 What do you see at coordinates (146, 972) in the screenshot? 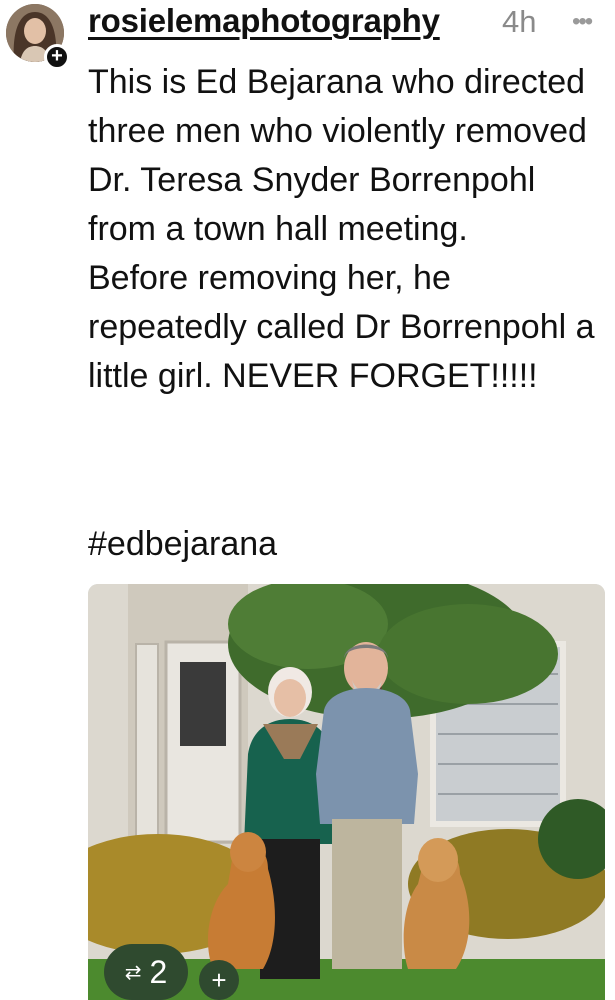
I see `repost-button: ⇄ 2` at bounding box center [146, 972].